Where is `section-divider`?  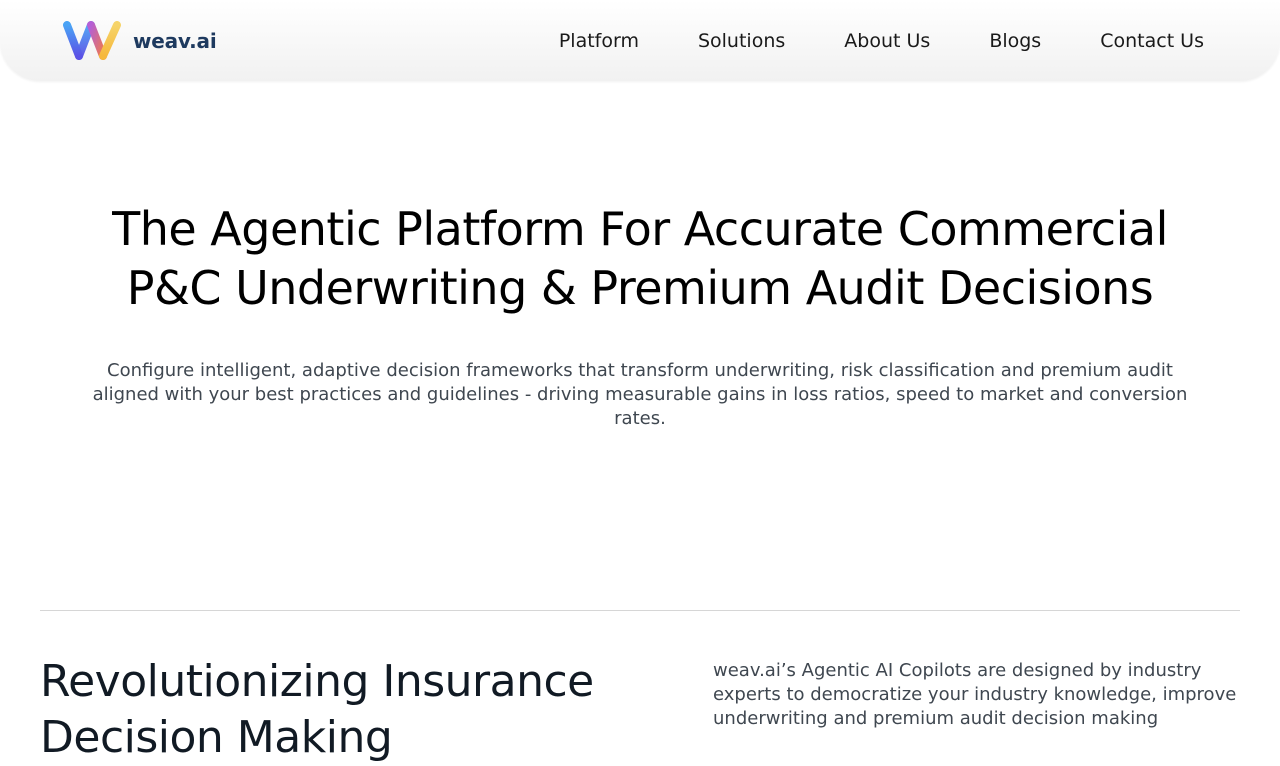
section-divider is located at coordinates (640, 610).